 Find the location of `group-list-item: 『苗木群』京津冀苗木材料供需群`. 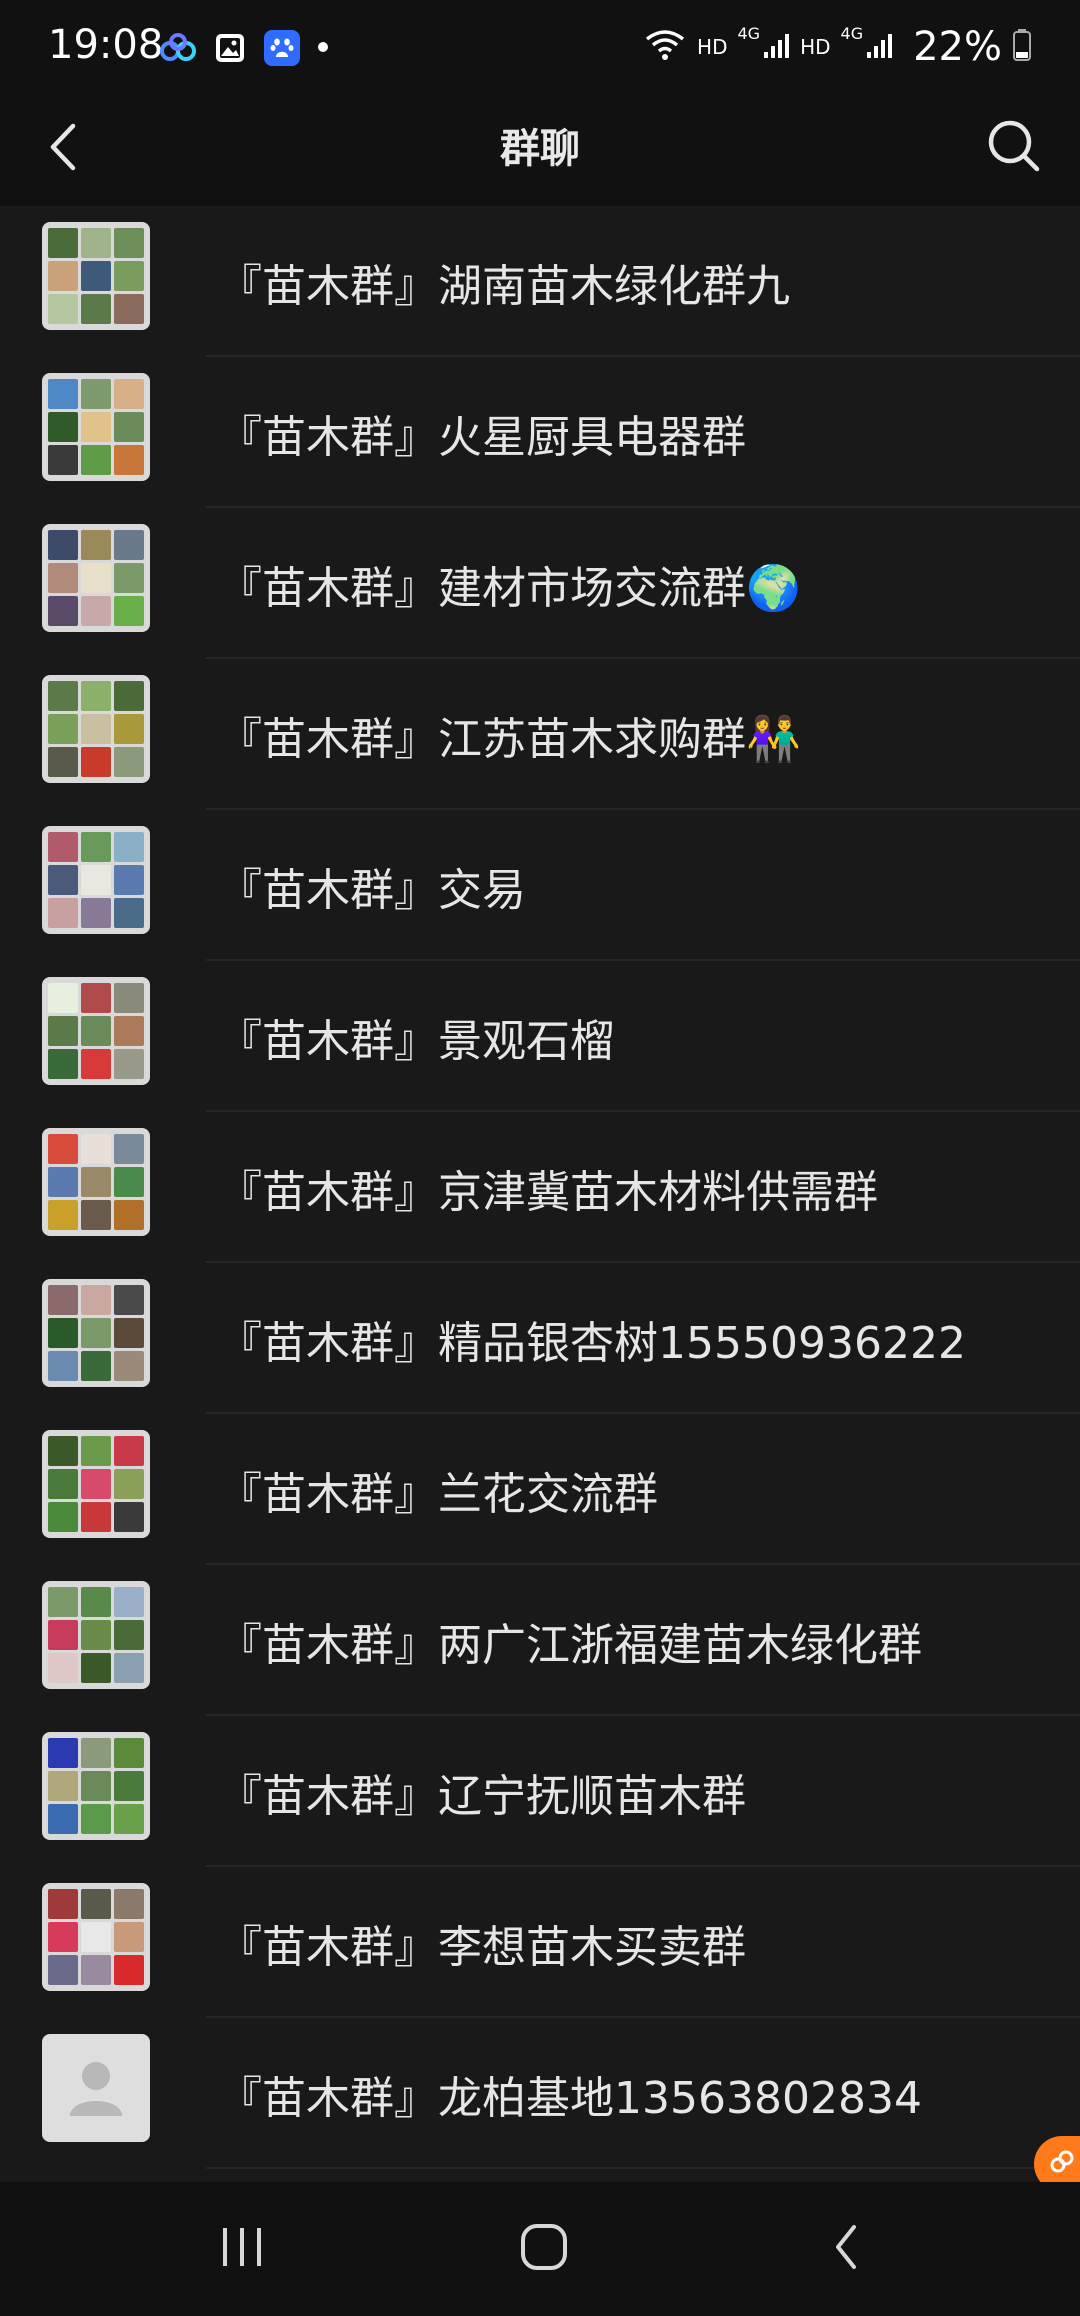

group-list-item: 『苗木群』京津冀苗木材料供需群 is located at coordinates (540, 1187).